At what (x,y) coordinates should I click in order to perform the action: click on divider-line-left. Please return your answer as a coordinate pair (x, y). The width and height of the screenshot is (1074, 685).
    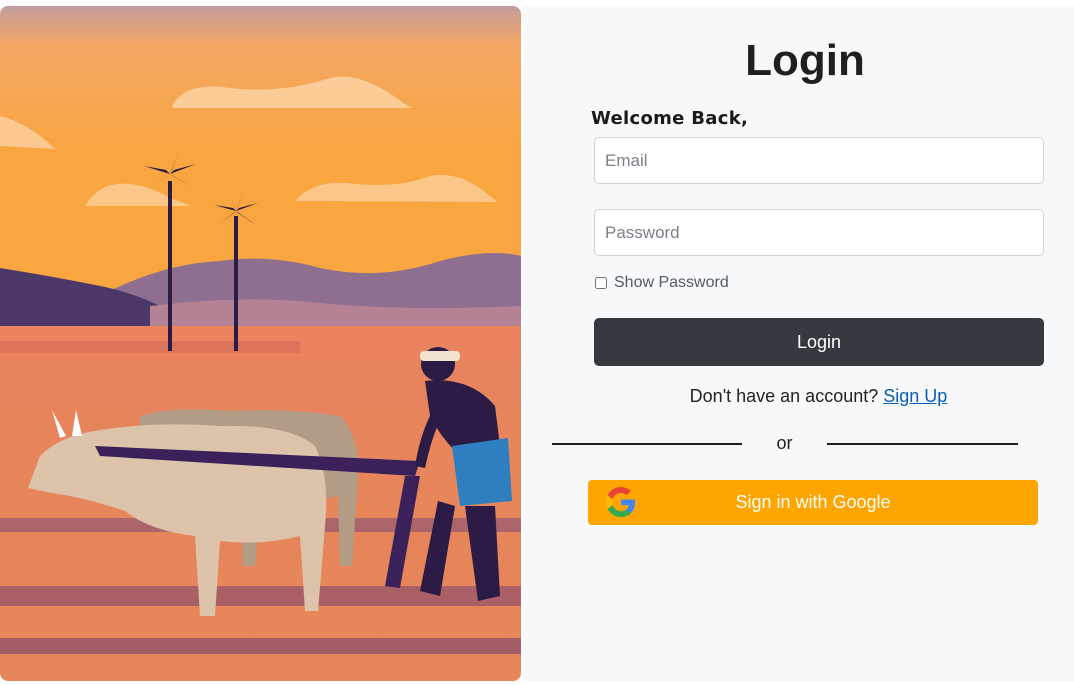
    Looking at the image, I should click on (647, 444).